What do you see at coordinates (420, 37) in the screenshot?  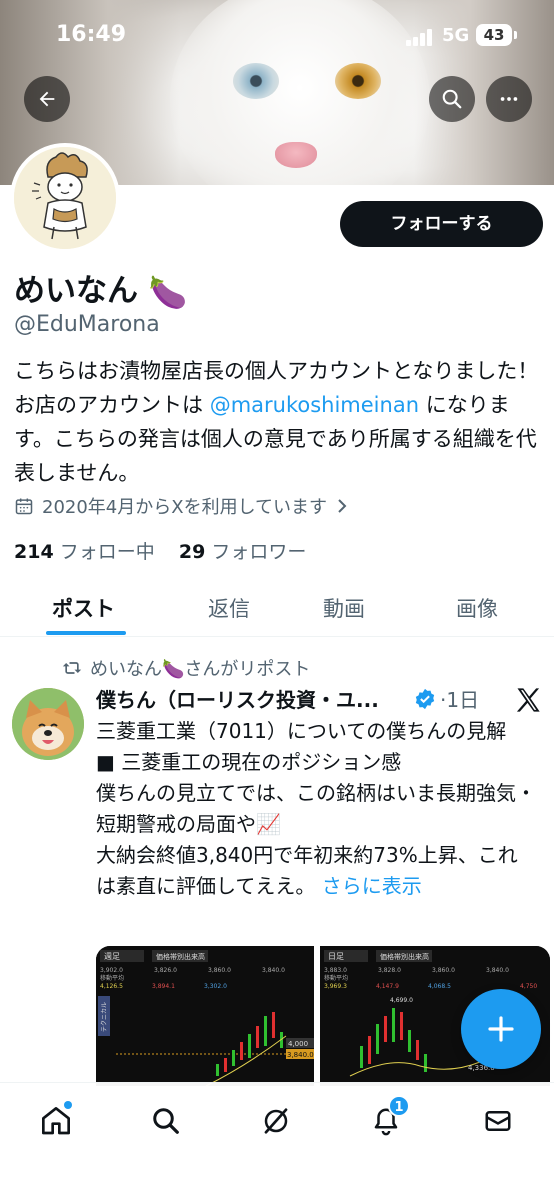 I see `signal-icon` at bounding box center [420, 37].